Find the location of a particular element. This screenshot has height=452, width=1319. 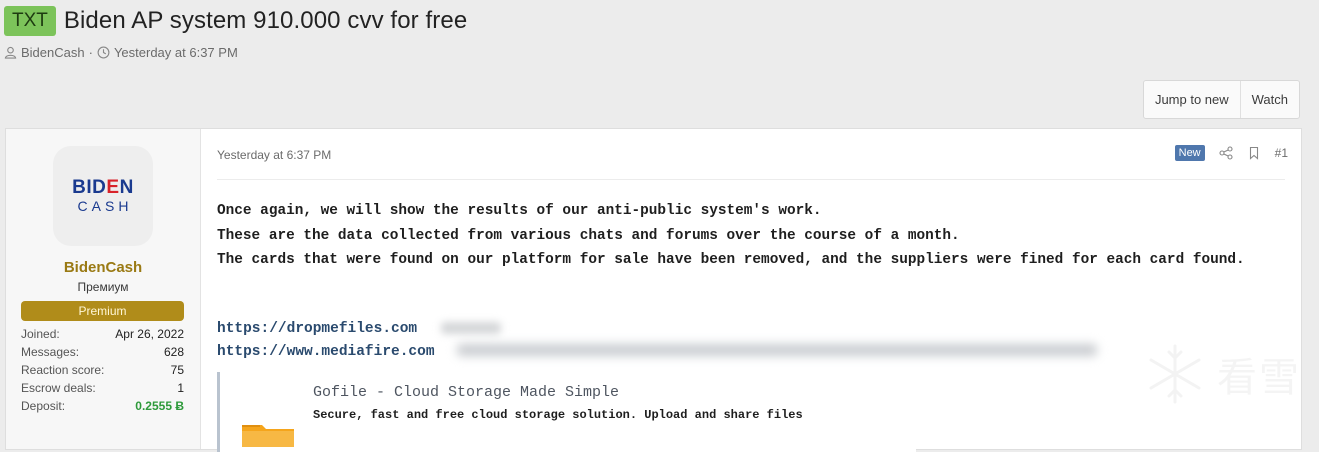

stat-deposit: Deposit: 0.2555 Ƀ is located at coordinates (102, 406).